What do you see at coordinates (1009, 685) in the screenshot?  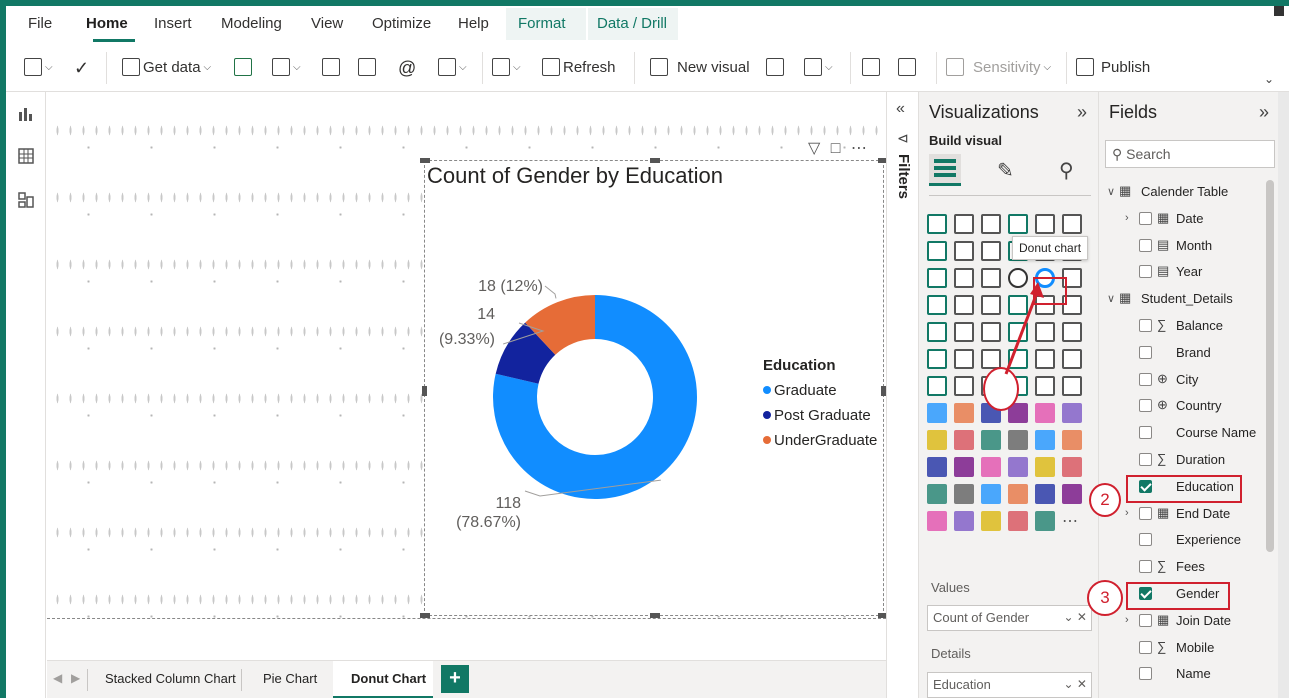 I see `details-well: Education ⌄ ✕` at bounding box center [1009, 685].